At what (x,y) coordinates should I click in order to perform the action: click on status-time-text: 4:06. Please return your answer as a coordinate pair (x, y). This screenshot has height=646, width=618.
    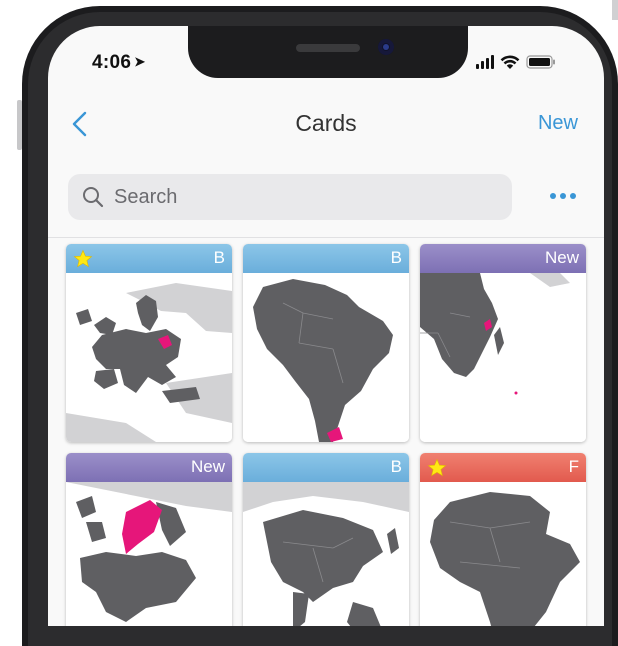
    Looking at the image, I should click on (112, 62).